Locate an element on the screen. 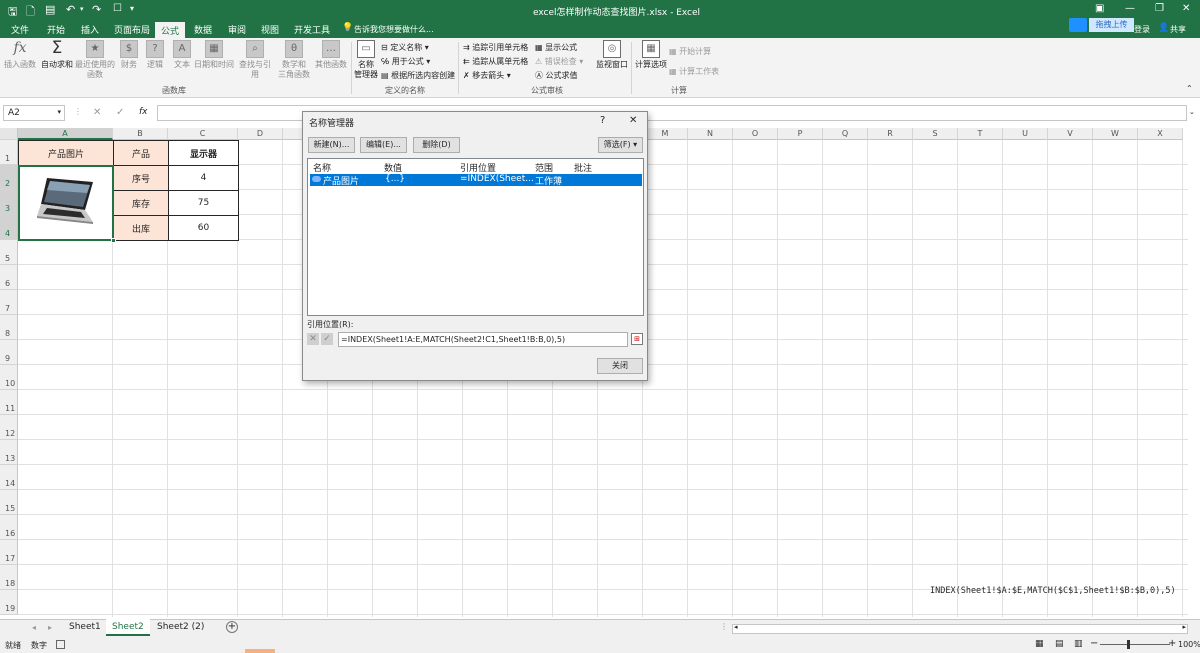 The height and width of the screenshot is (653, 1200). ribbon-display-icon: ▣ is located at coordinates (1099, 8).